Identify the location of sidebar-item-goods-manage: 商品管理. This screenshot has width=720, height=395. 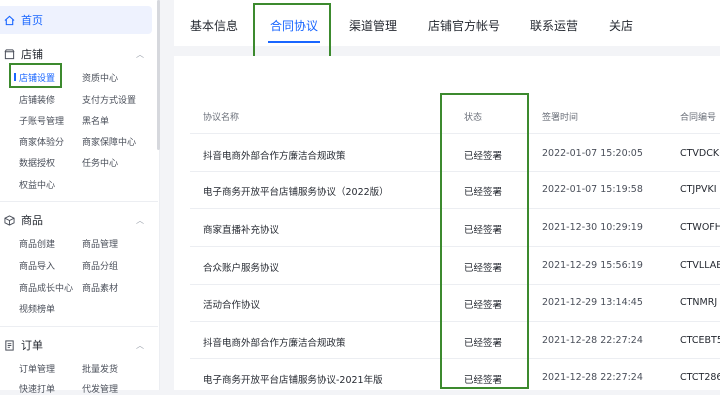
(100, 243).